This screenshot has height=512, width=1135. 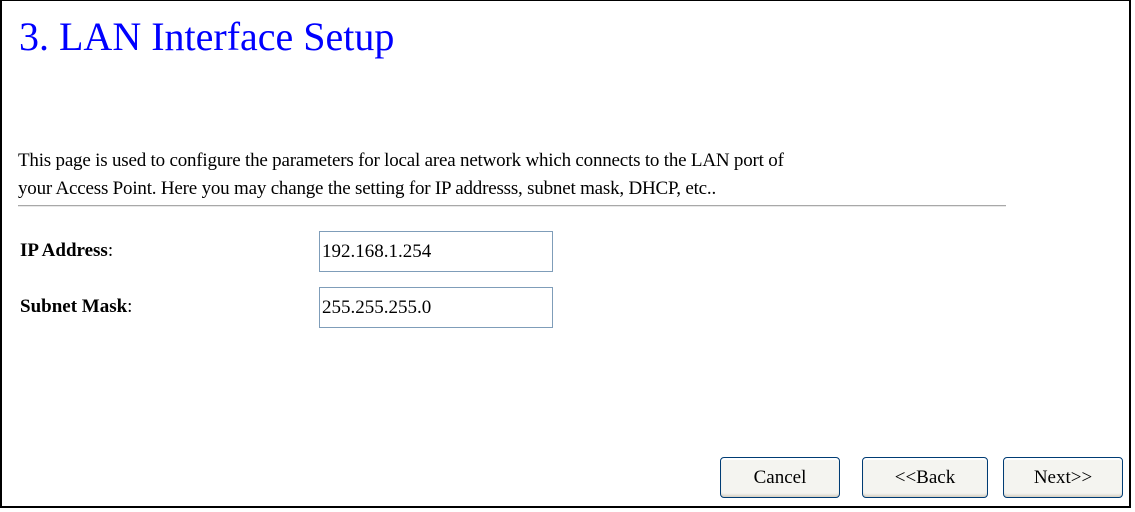 What do you see at coordinates (110, 250) in the screenshot?
I see `ip-address-label-colon: :` at bounding box center [110, 250].